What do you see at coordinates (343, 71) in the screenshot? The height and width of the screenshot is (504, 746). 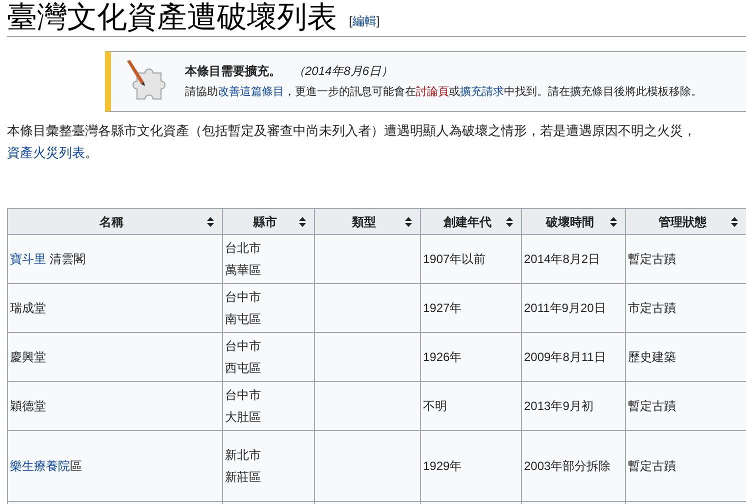 I see `notice-date: （2014年8月6日）` at bounding box center [343, 71].